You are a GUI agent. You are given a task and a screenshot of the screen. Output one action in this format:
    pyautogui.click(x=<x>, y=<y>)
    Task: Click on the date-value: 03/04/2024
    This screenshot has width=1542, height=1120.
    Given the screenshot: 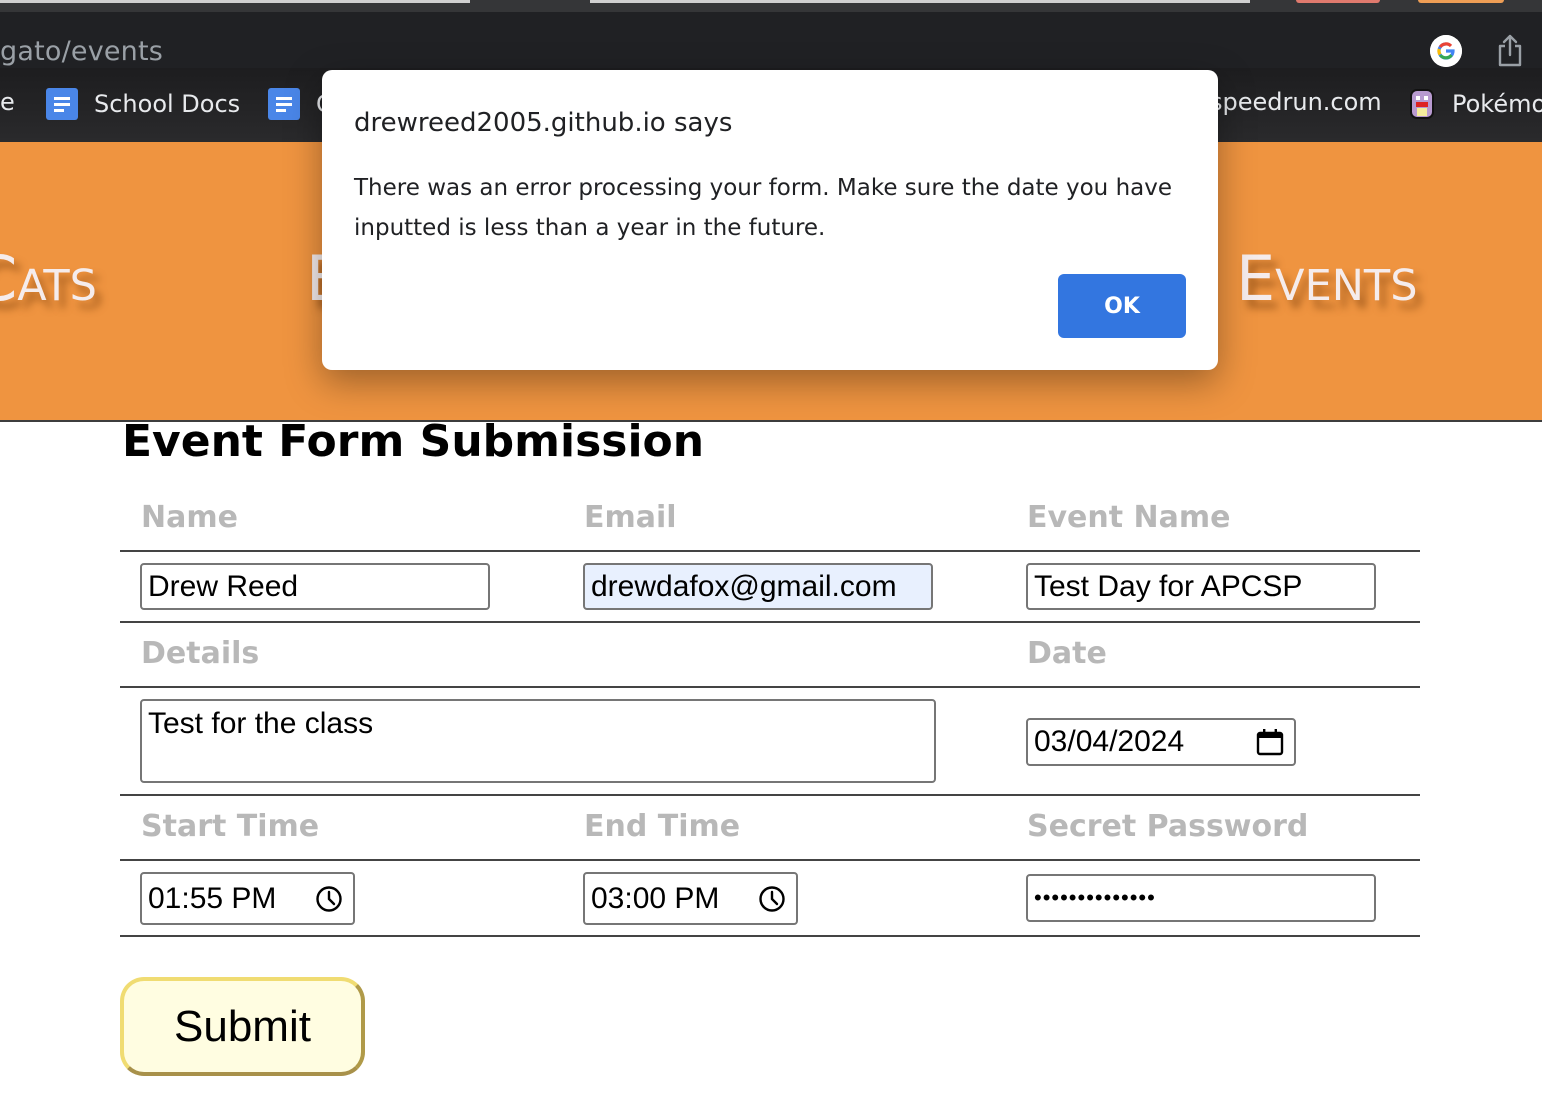 What is the action you would take?
    pyautogui.click(x=1109, y=741)
    